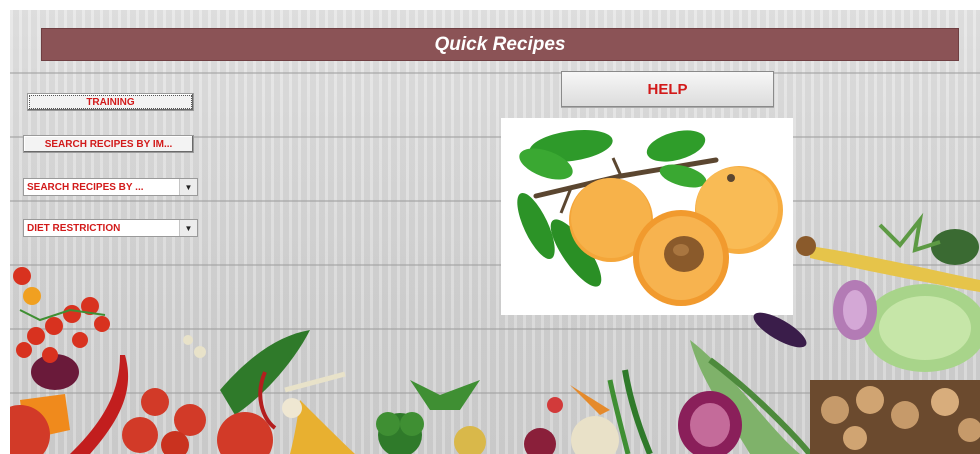 This screenshot has width=980, height=454. Describe the element at coordinates (909, 232) in the screenshot. I see `herb-icon` at that location.